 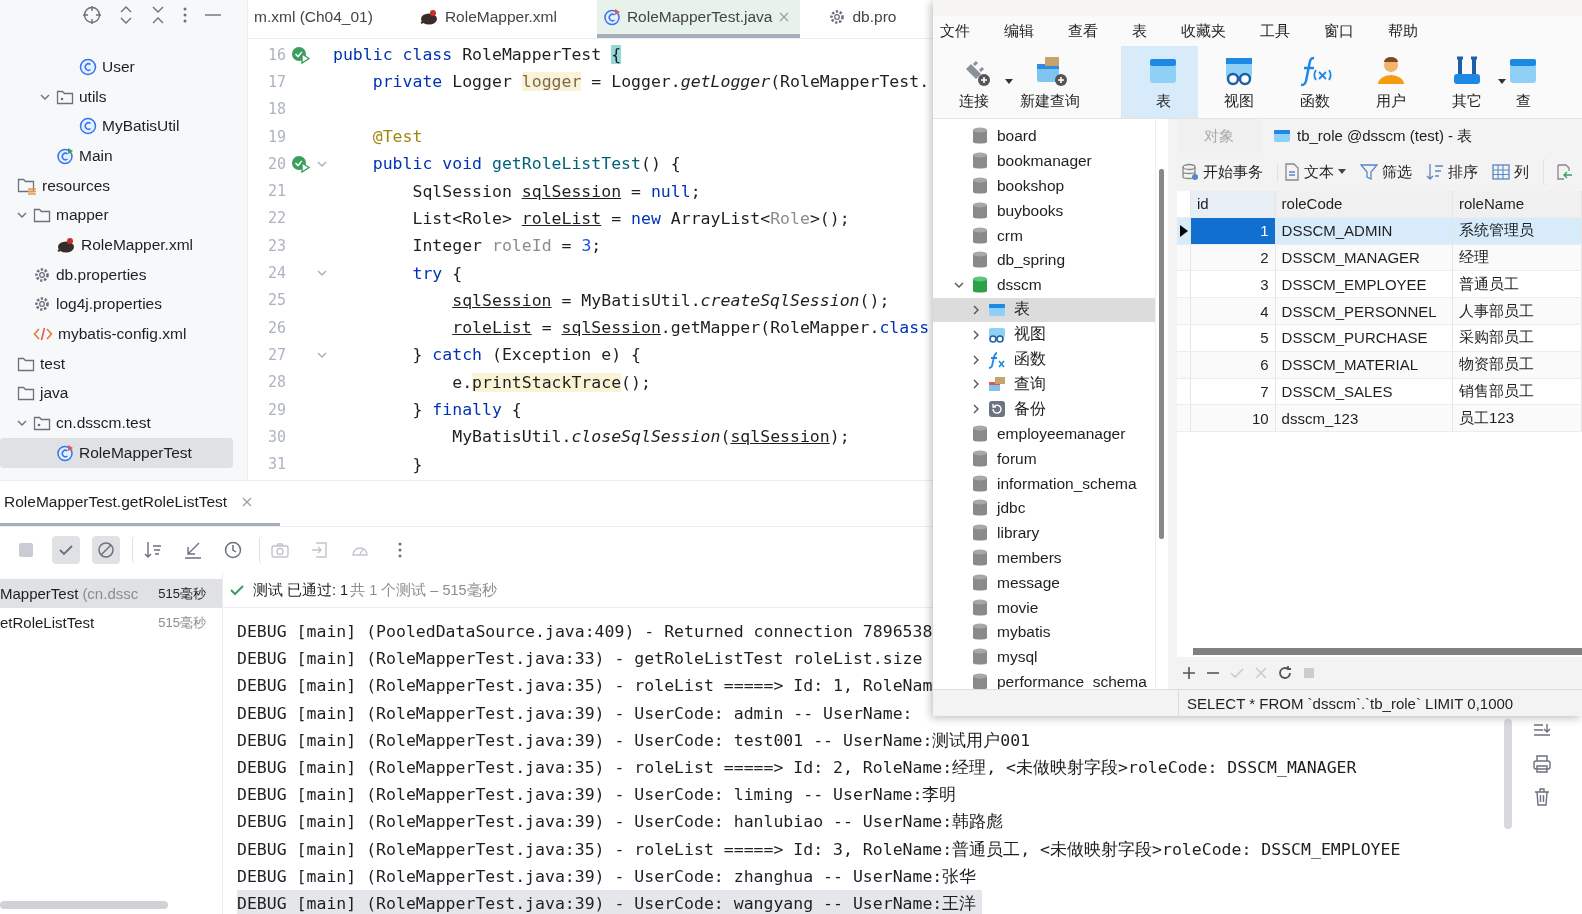 What do you see at coordinates (1282, 136) in the screenshot?
I see `table-icon` at bounding box center [1282, 136].